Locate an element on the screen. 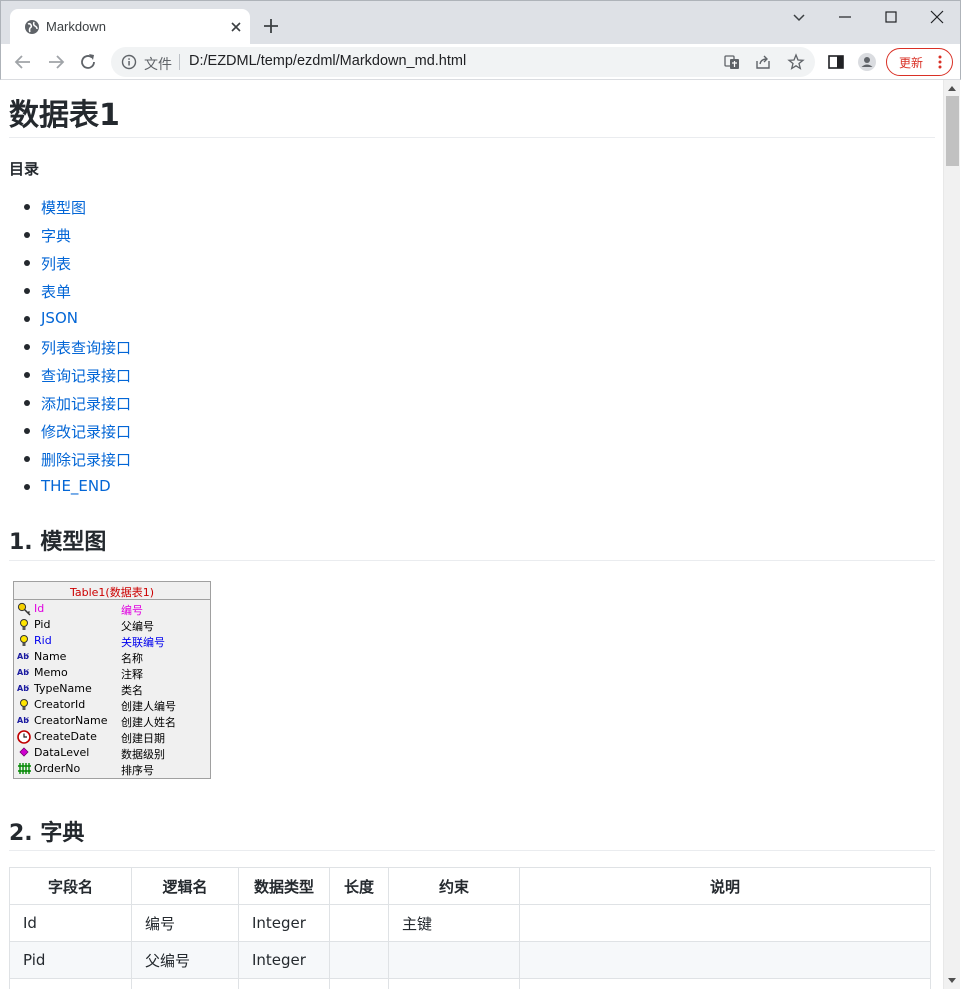  toc-link-form: 表单 is located at coordinates (56, 291).